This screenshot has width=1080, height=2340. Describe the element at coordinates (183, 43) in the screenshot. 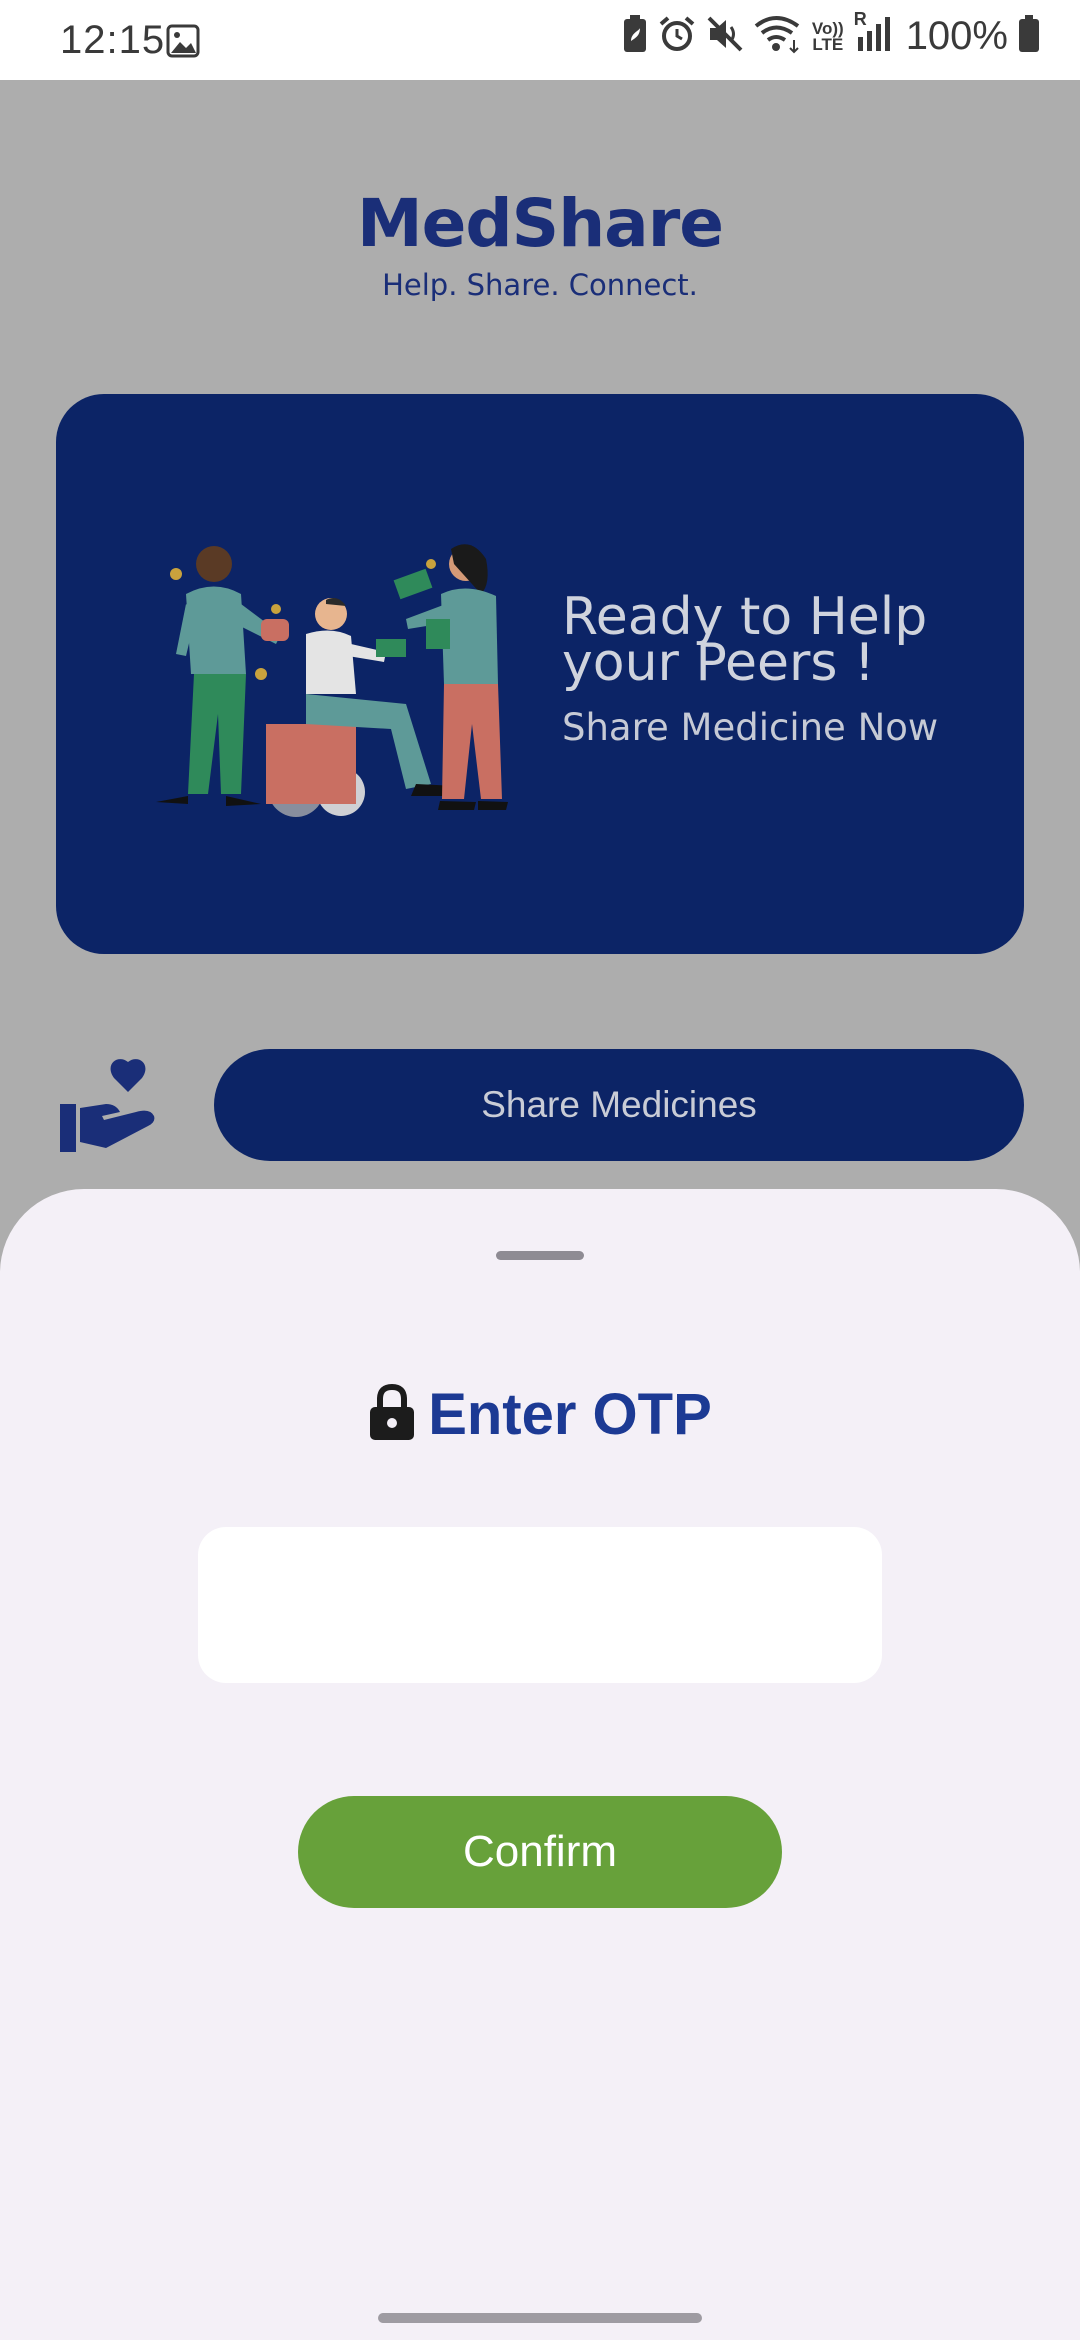

I see `image-icon` at that location.